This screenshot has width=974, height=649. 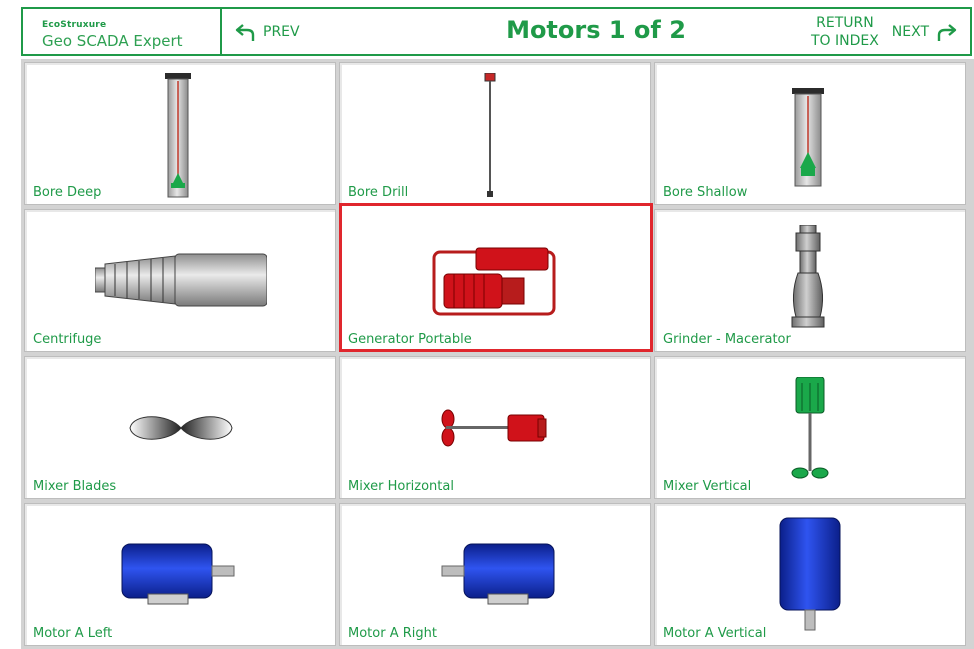 What do you see at coordinates (845, 41) in the screenshot?
I see `return-label-line2: TO INDEX` at bounding box center [845, 41].